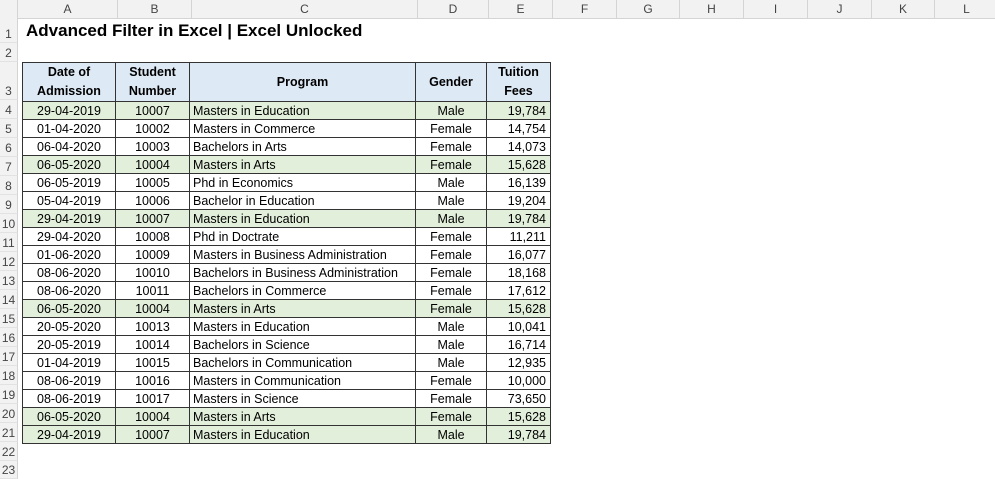 This screenshot has width=995, height=479. I want to click on cell-program: Bachelors in Business Administration, so click(302, 272).